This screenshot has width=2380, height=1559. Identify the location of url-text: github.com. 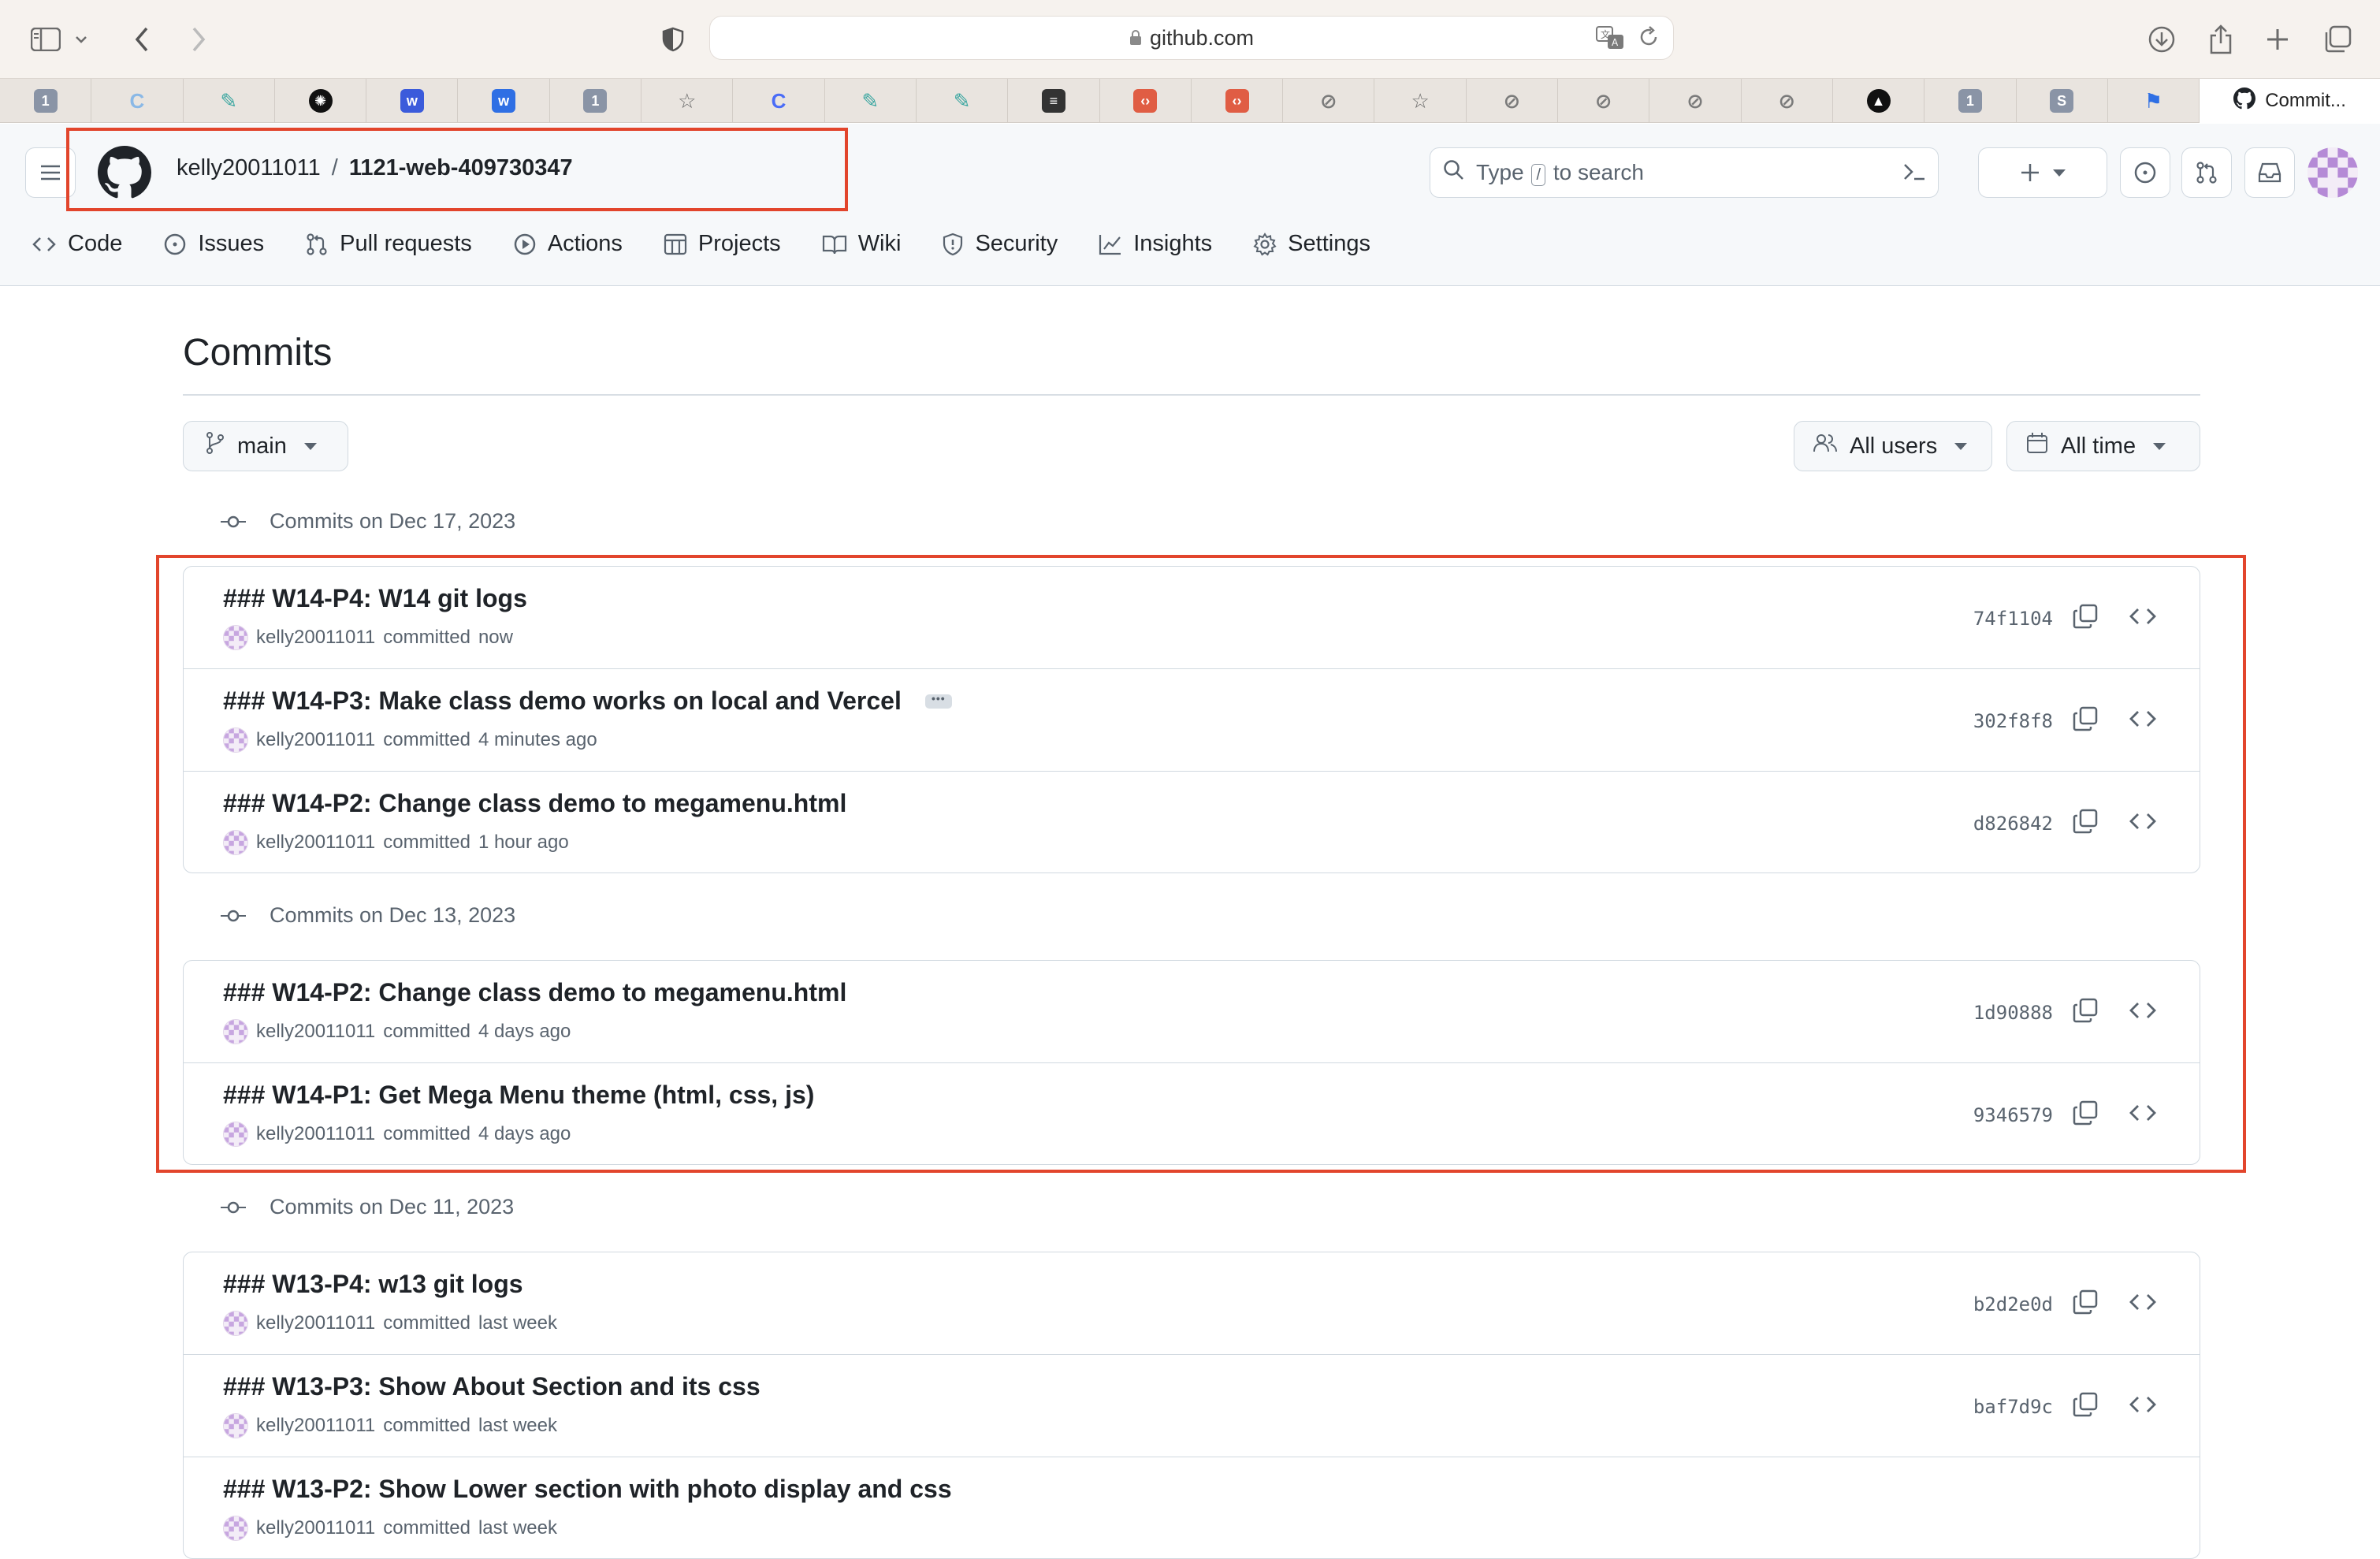
(1202, 37).